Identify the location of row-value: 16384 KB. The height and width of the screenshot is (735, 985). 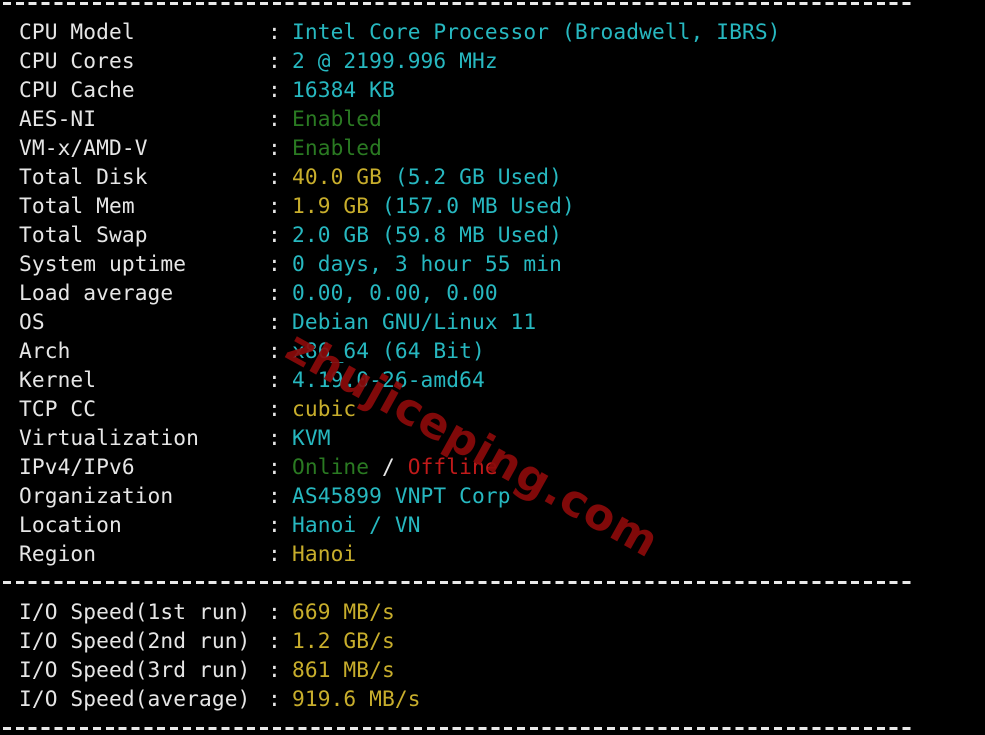
(343, 89).